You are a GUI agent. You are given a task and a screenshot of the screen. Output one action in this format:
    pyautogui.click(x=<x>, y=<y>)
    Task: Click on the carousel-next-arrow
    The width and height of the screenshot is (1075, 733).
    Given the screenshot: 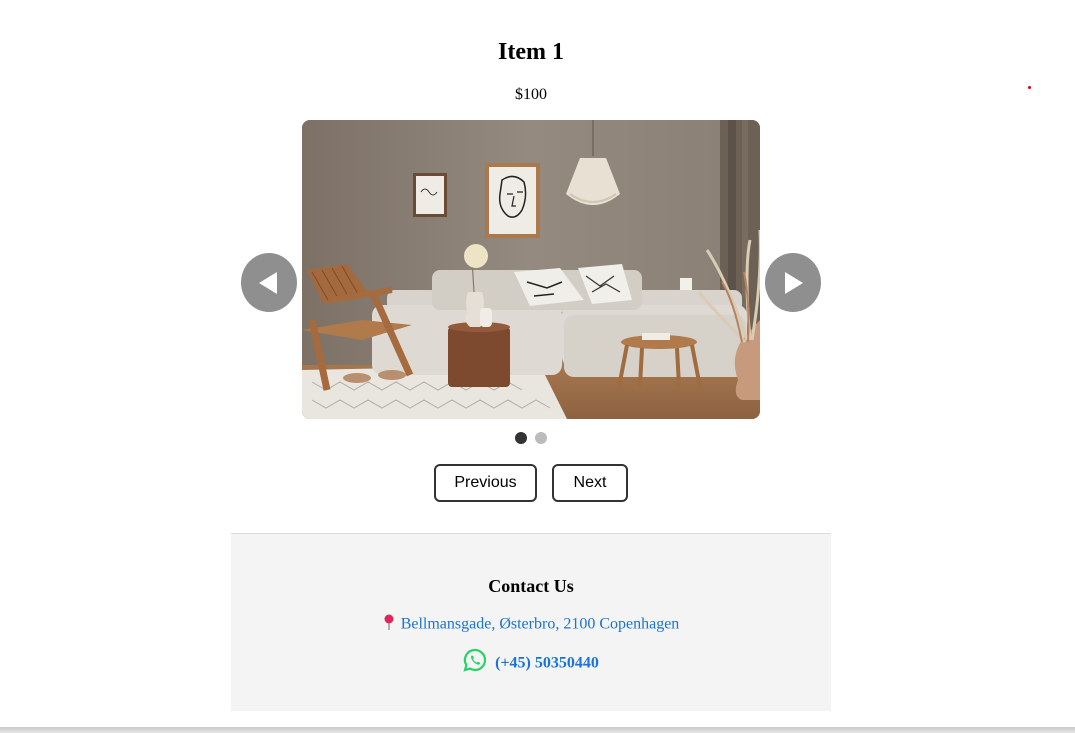 What is the action you would take?
    pyautogui.click(x=793, y=282)
    